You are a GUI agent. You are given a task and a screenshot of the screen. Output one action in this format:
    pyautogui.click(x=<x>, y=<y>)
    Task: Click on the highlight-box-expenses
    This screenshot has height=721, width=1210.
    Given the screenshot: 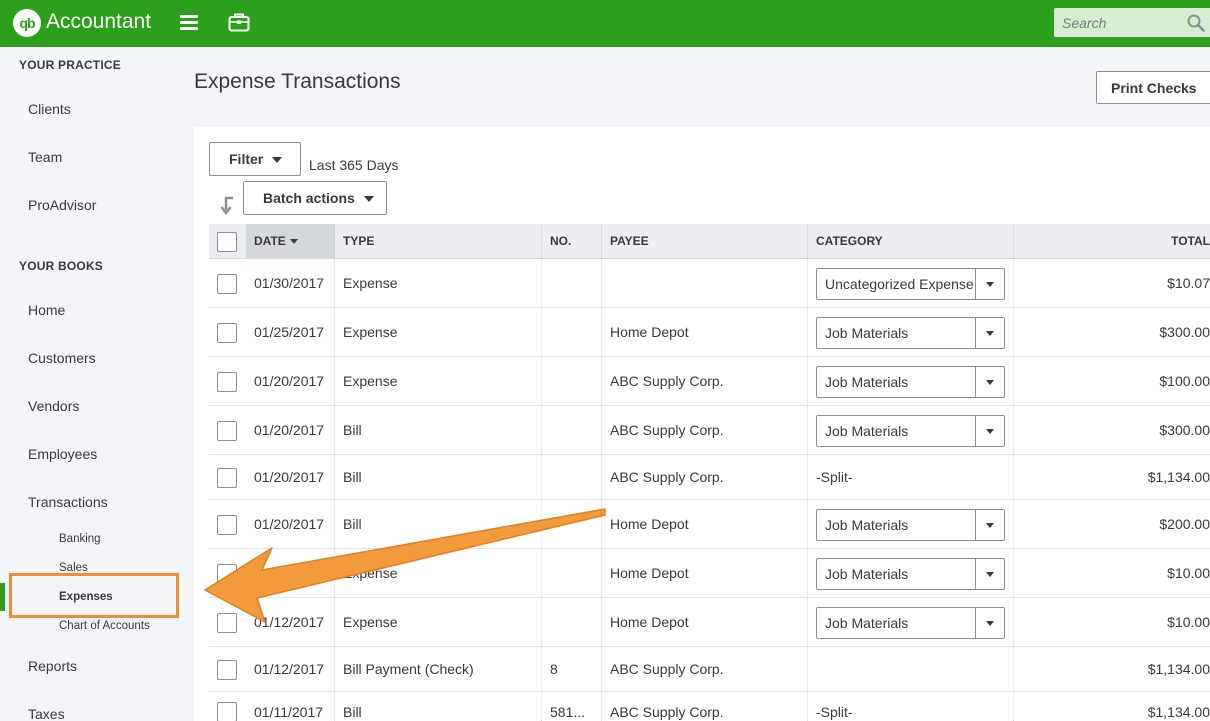 What is the action you would take?
    pyautogui.click(x=94, y=595)
    